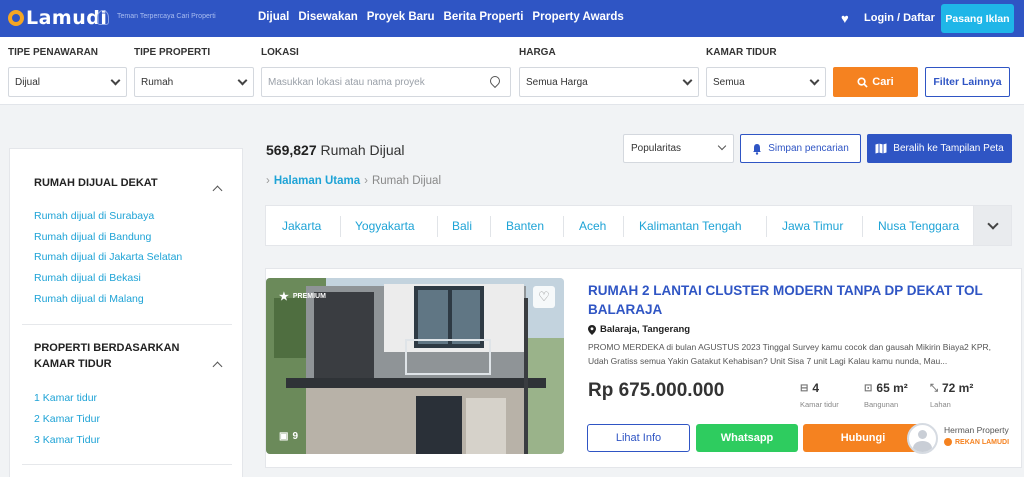 The image size is (1024, 477). What do you see at coordinates (484, 17) in the screenshot?
I see `nav-berita-properti: Berita Properti` at bounding box center [484, 17].